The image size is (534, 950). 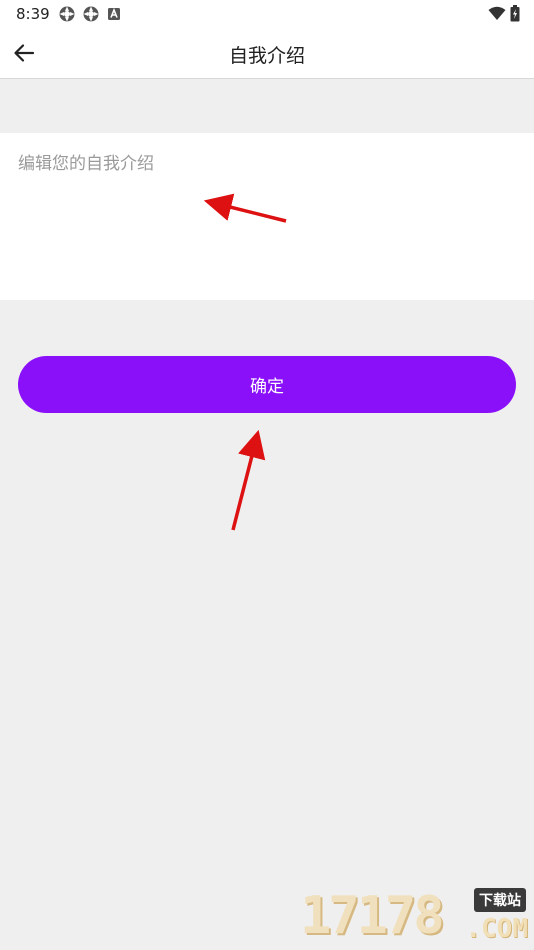 I want to click on status-notification-icons, so click(x=90, y=14).